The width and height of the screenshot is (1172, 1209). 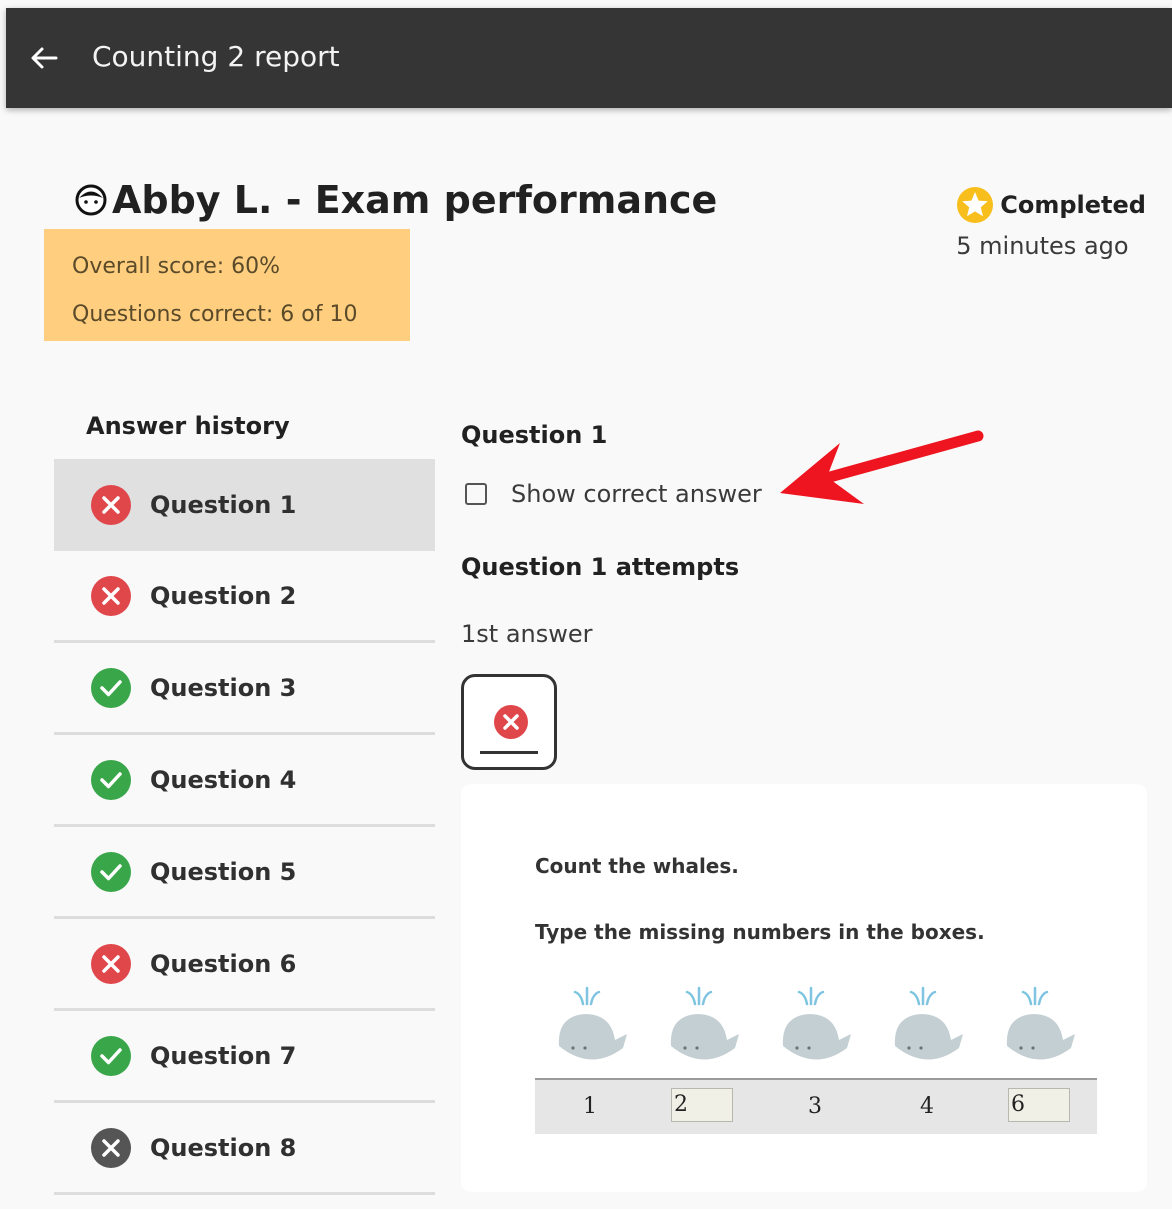 I want to click on show-correct-answer-toggle: Show correct answer, so click(x=613, y=494).